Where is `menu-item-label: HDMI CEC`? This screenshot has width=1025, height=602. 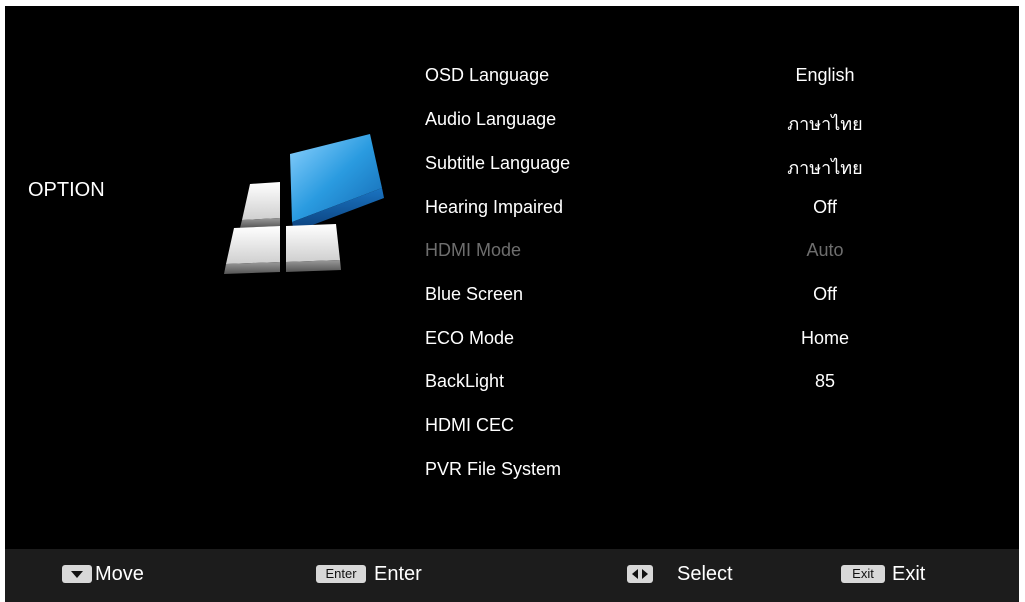
menu-item-label: HDMI CEC is located at coordinates (469, 425).